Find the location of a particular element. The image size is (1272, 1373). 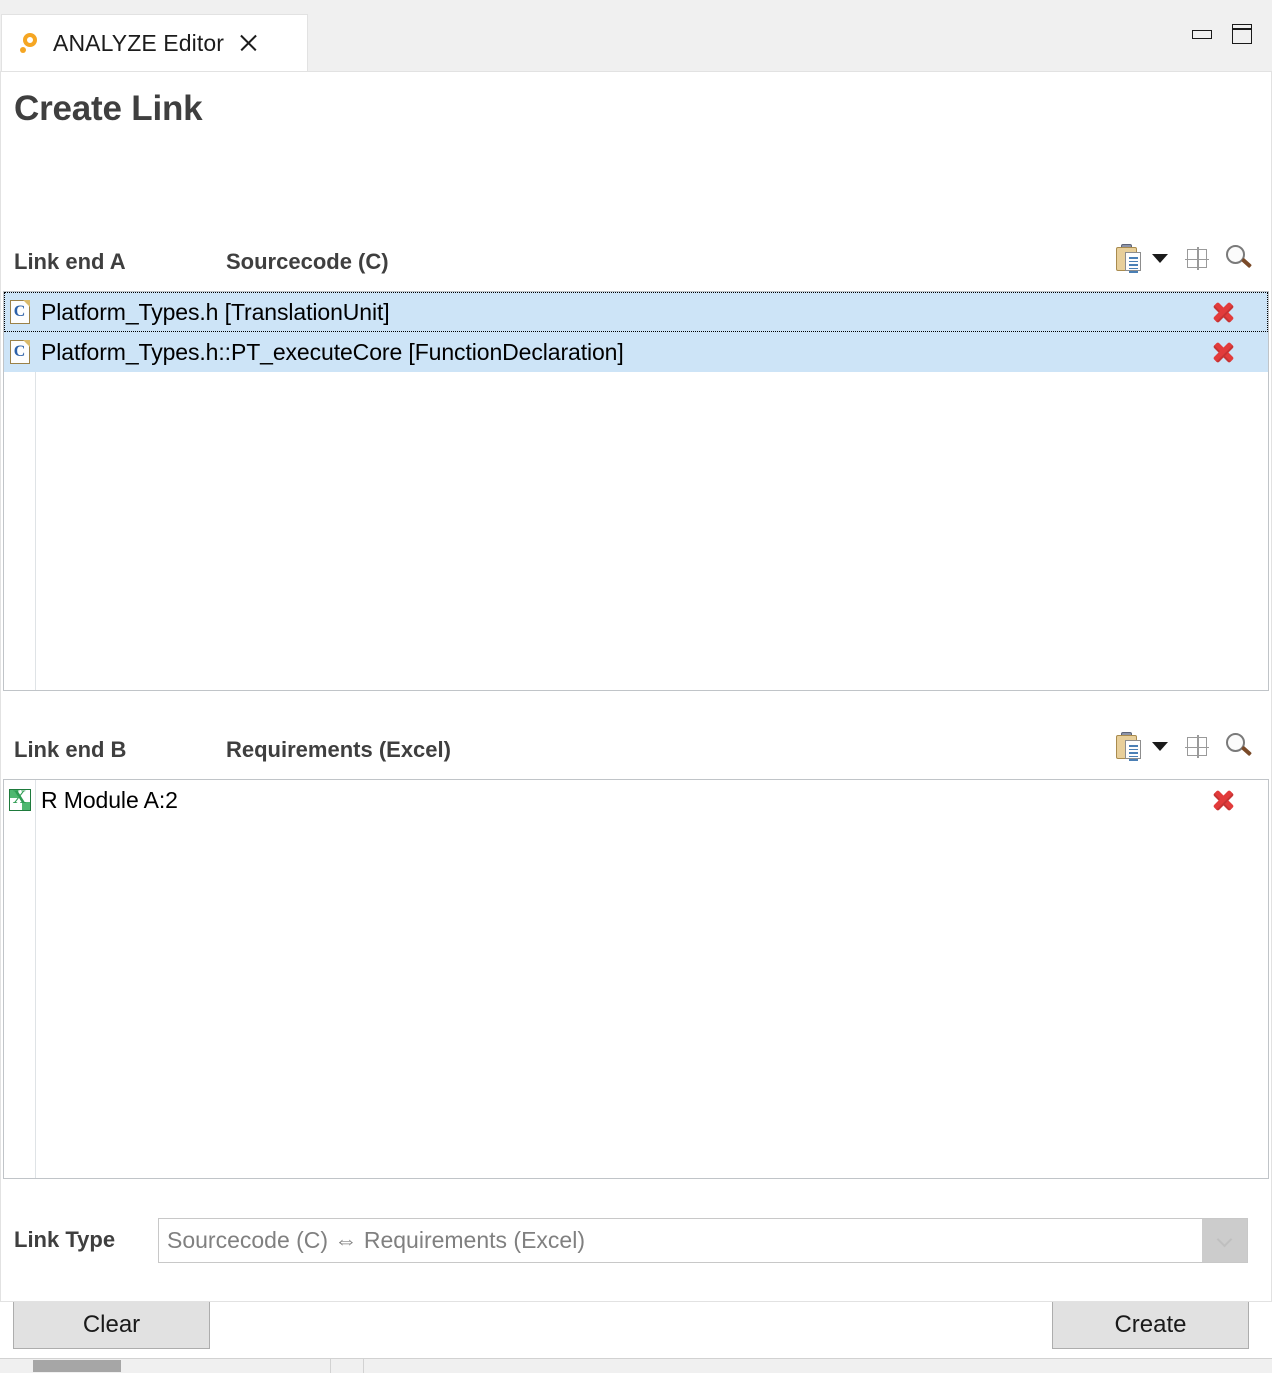

link-end-a-label: Link end A is located at coordinates (70, 261).